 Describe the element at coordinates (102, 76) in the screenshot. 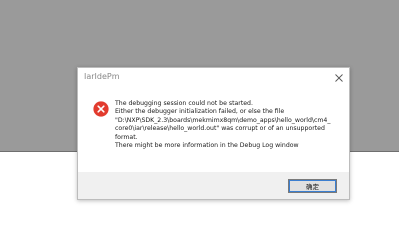

I see `dialog-title: IarIdePm` at that location.